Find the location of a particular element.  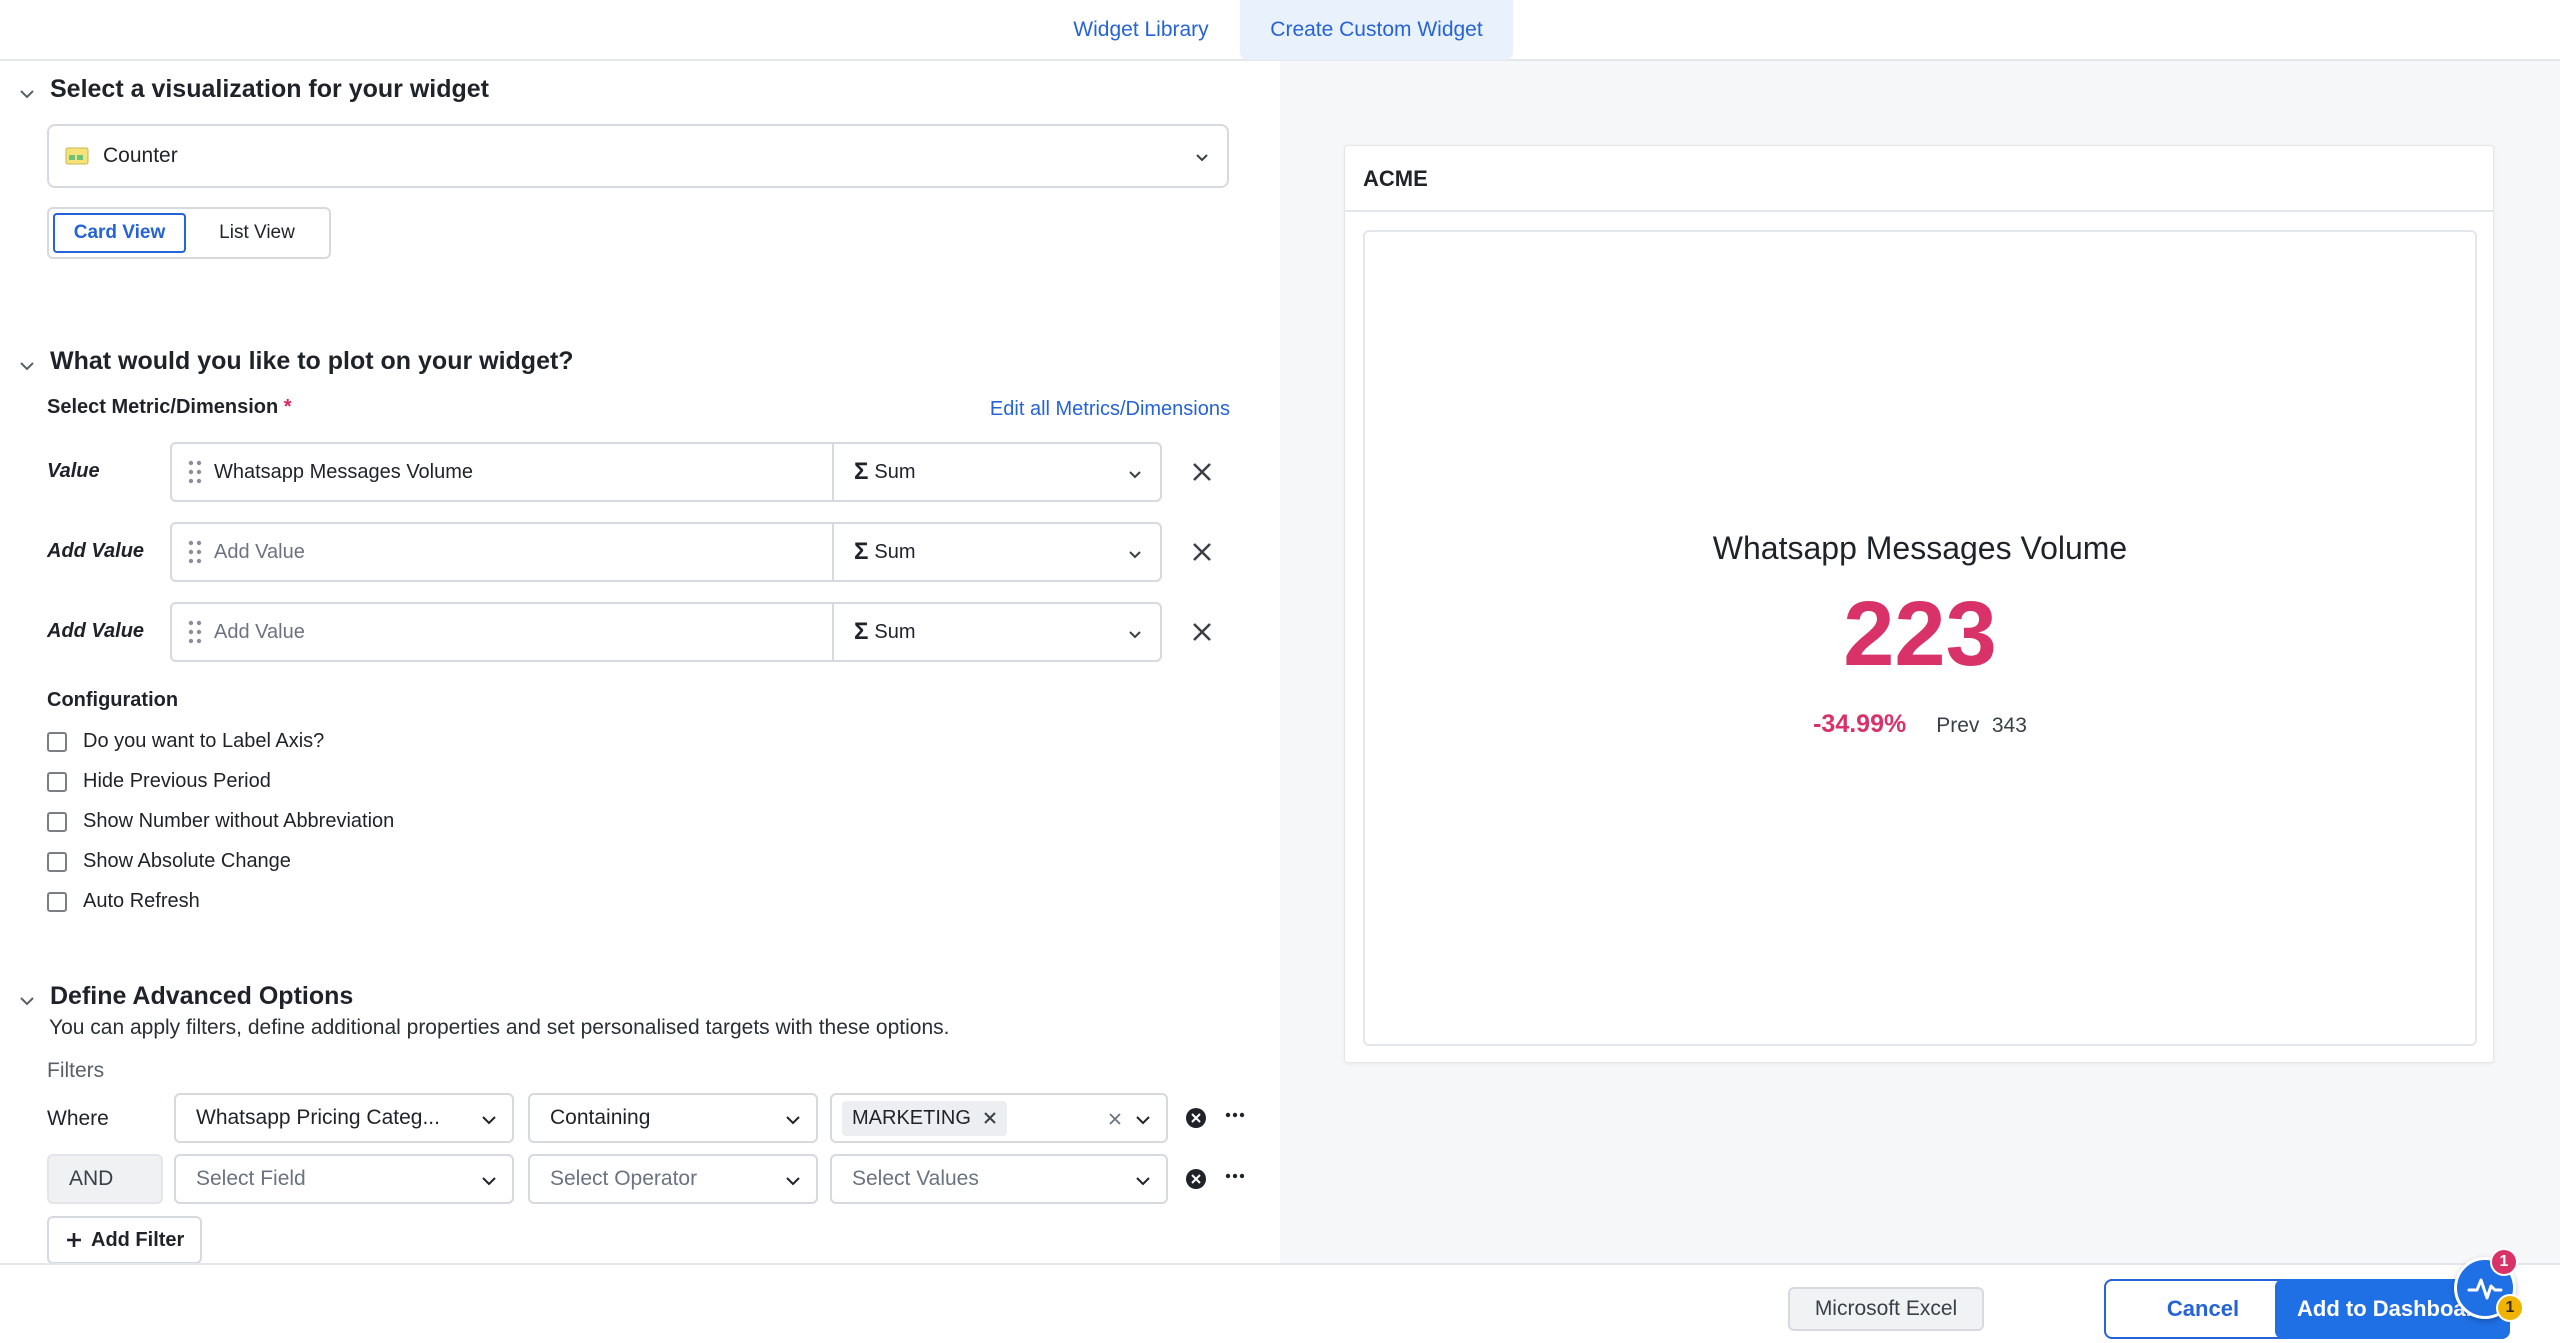

counter-metric-name: Whatsapp Messages Volume is located at coordinates (1920, 548).